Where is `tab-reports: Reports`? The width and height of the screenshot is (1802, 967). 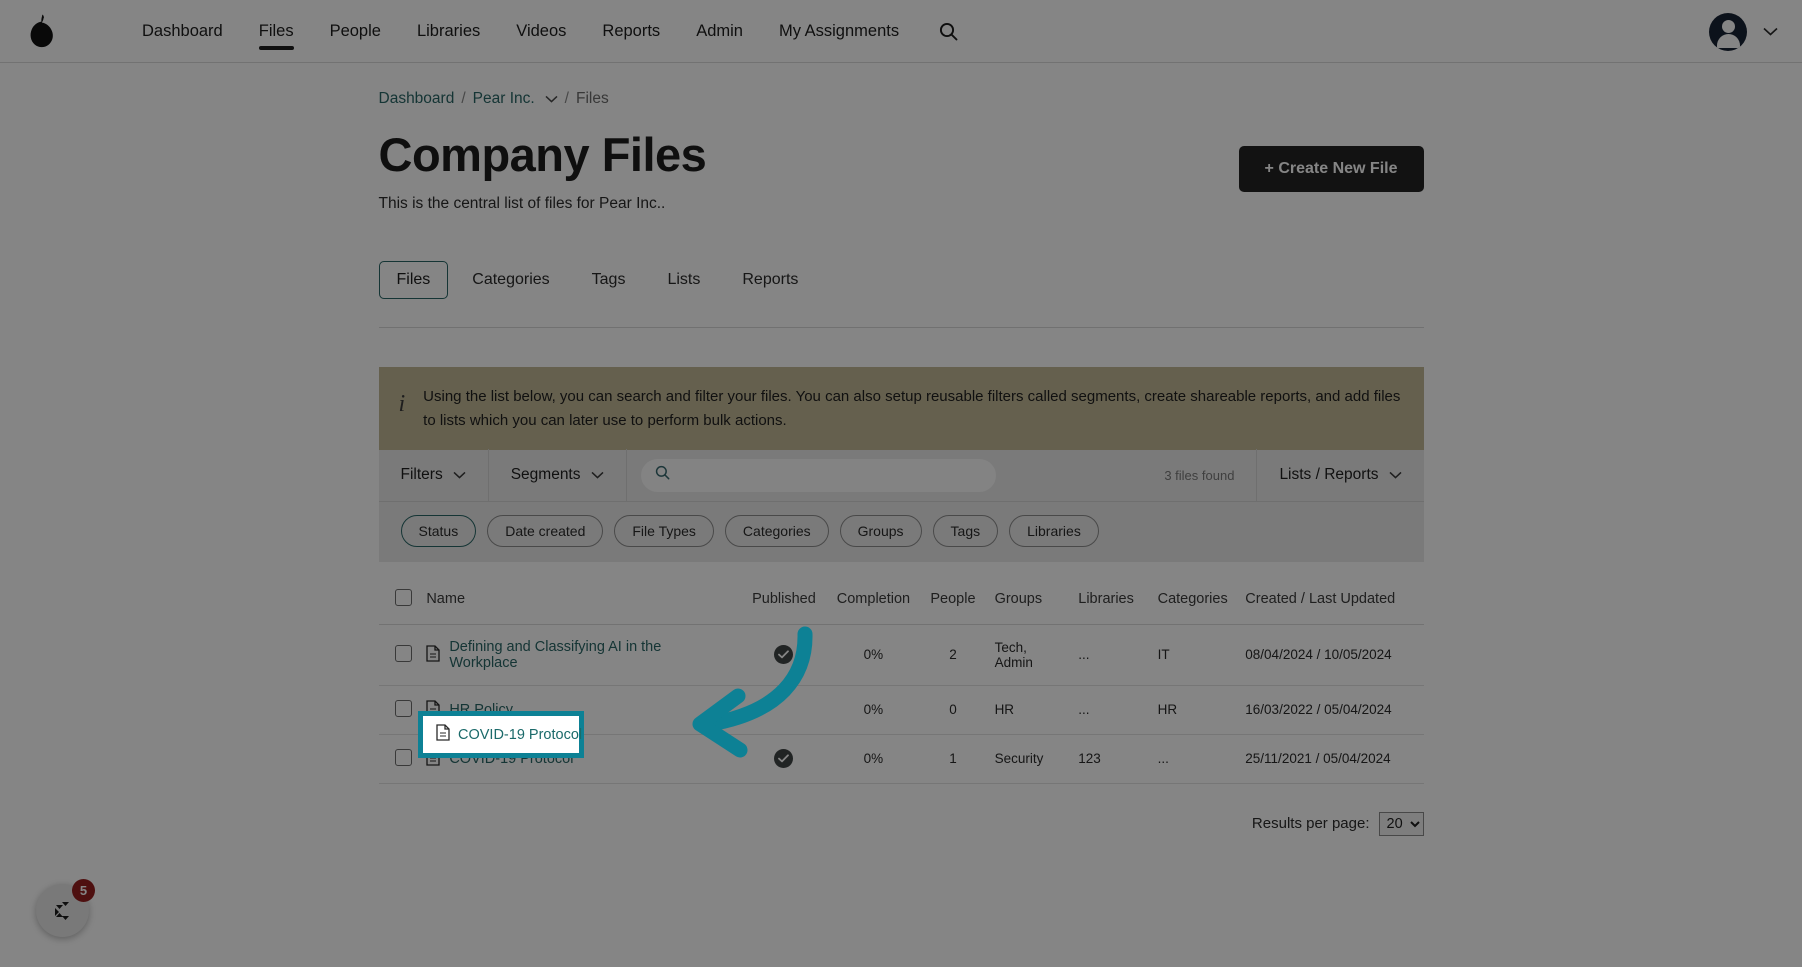 tab-reports: Reports is located at coordinates (770, 280).